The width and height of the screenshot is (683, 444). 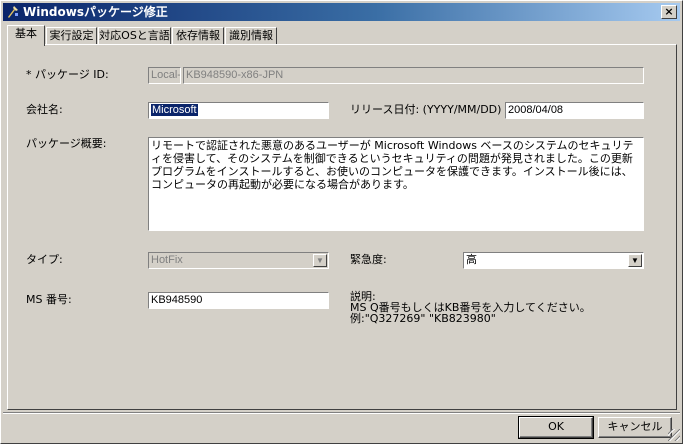 I want to click on urgency-combobox: 高 ▼, so click(x=553, y=260).